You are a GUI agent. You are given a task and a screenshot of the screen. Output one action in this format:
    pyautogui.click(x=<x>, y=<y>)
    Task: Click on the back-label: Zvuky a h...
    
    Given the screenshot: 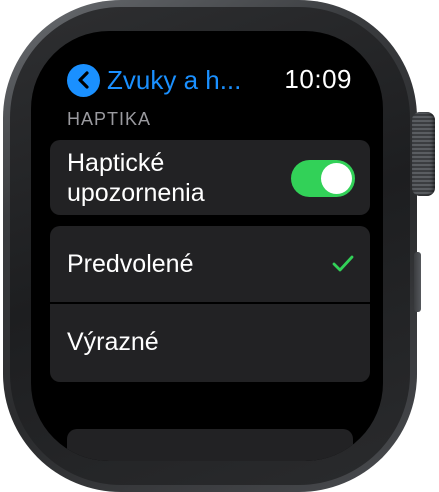 What is the action you would take?
    pyautogui.click(x=174, y=79)
    